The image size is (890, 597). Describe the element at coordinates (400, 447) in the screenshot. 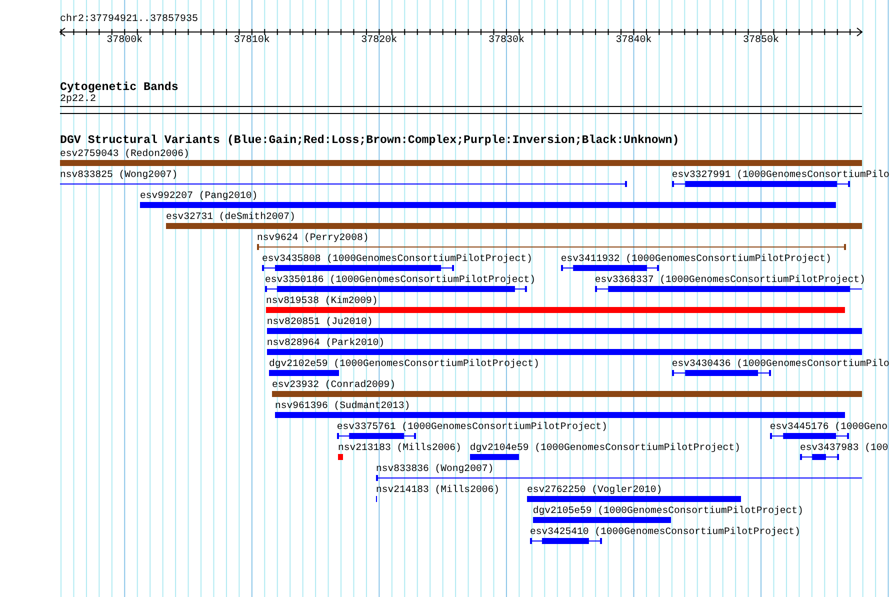

I see `variant-label: nsv213183 (Mills2006)` at that location.